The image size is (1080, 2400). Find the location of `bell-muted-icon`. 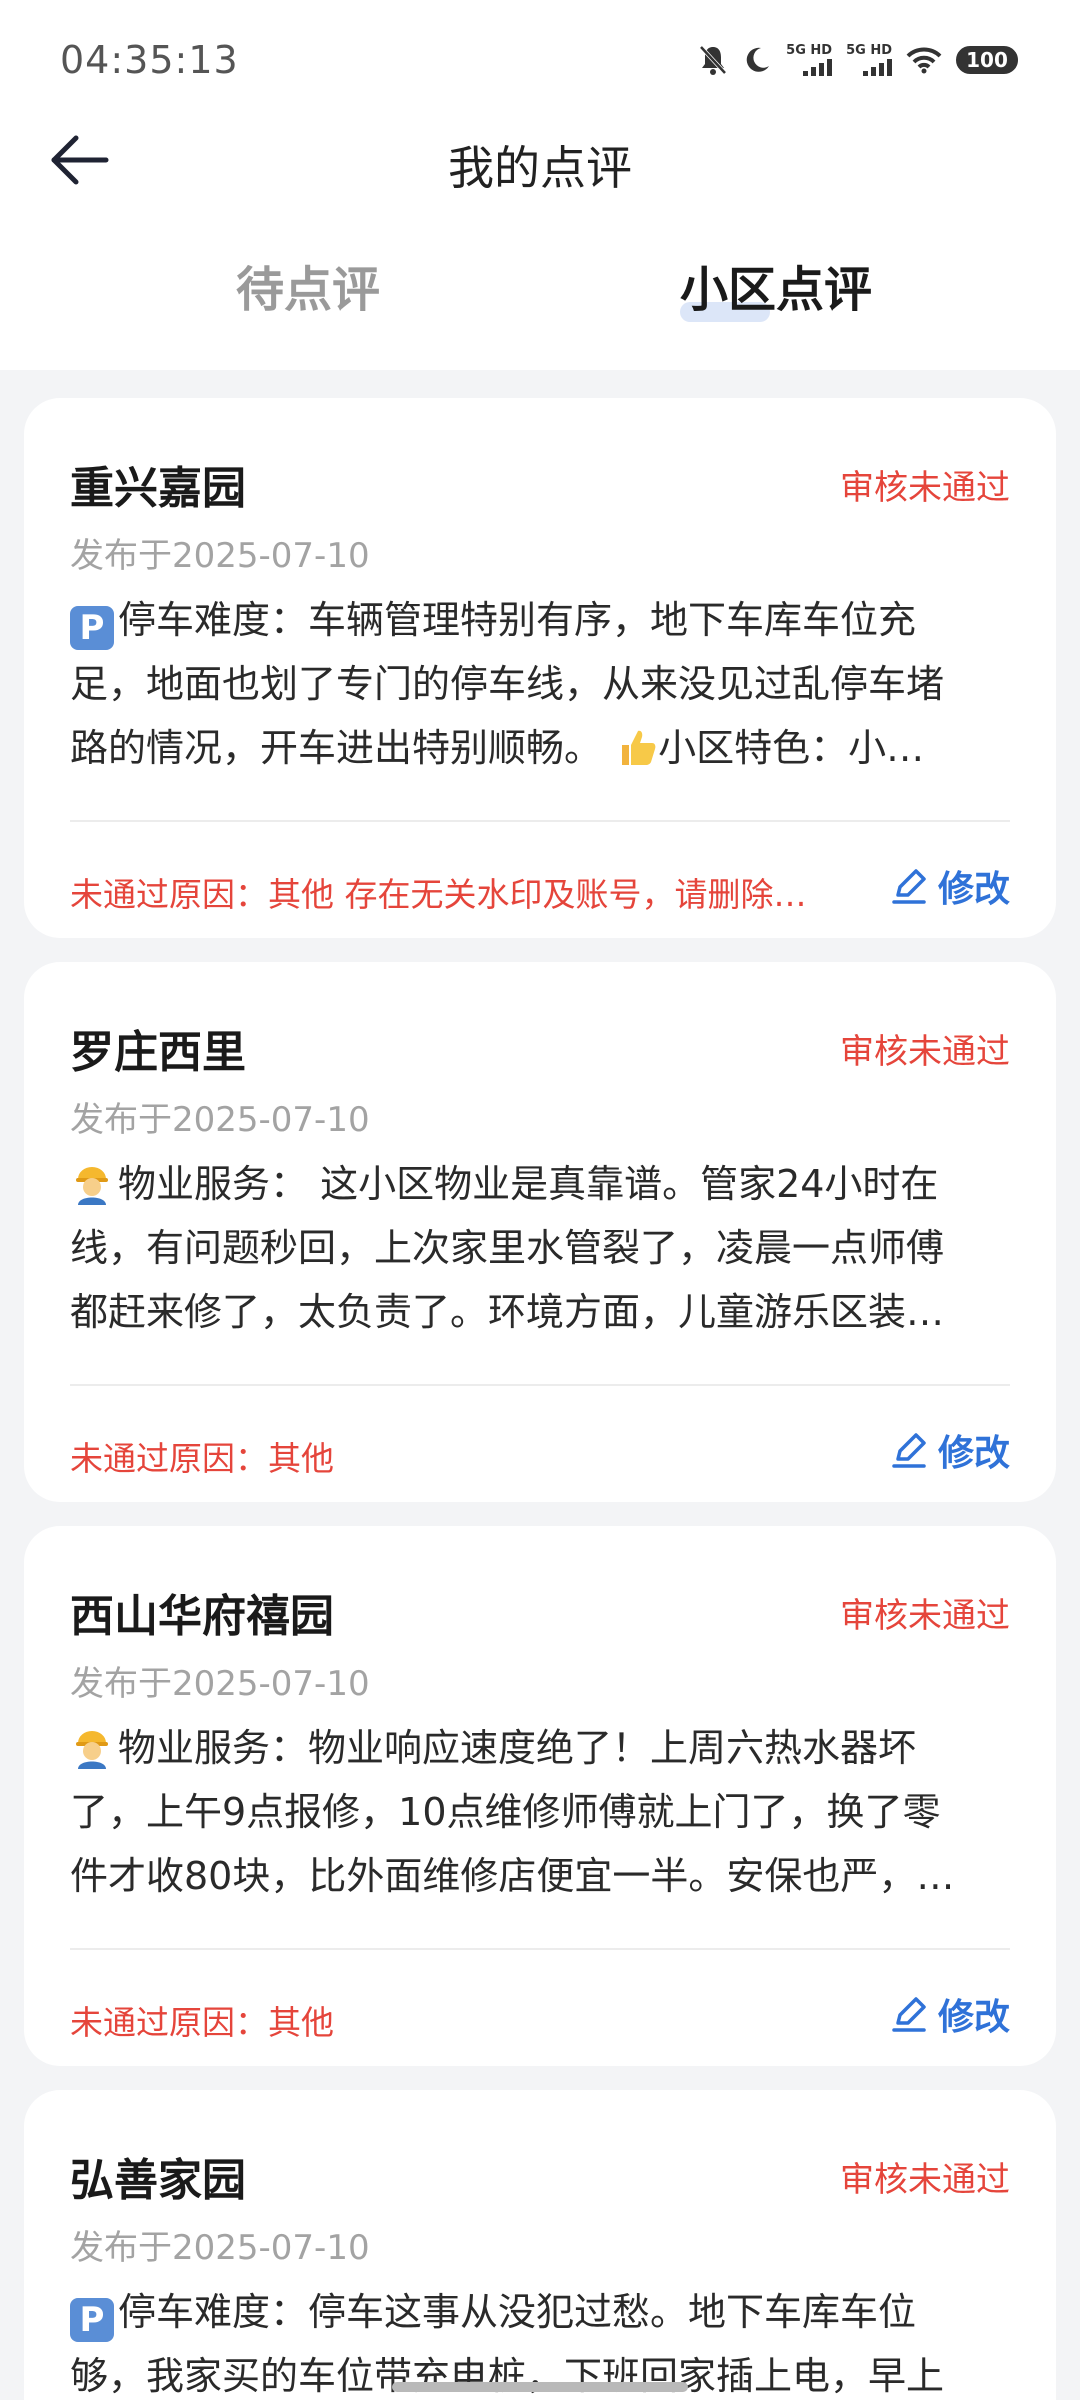

bell-muted-icon is located at coordinates (713, 60).